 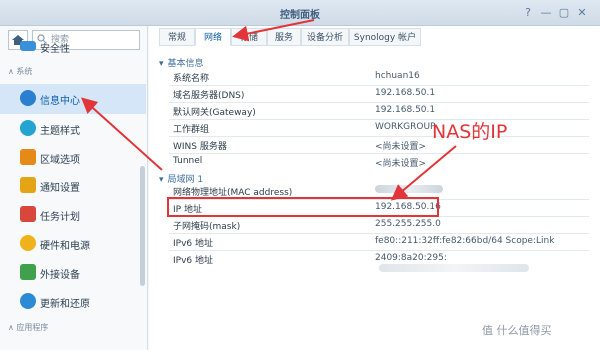 I want to click on sidebar-scrollbar, so click(x=142, y=226).